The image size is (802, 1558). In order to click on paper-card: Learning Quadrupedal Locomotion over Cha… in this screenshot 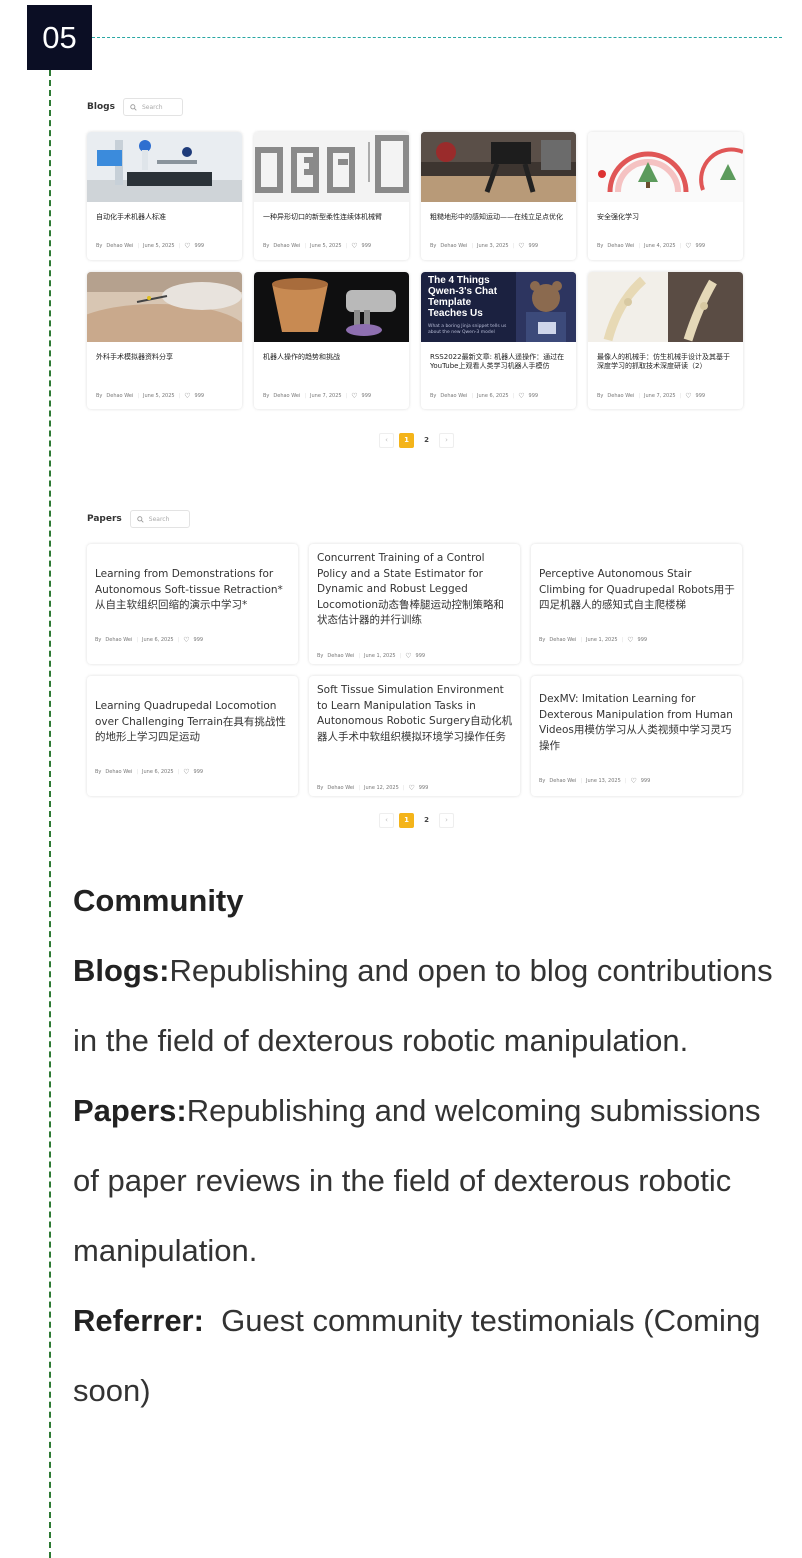, I will do `click(192, 736)`.